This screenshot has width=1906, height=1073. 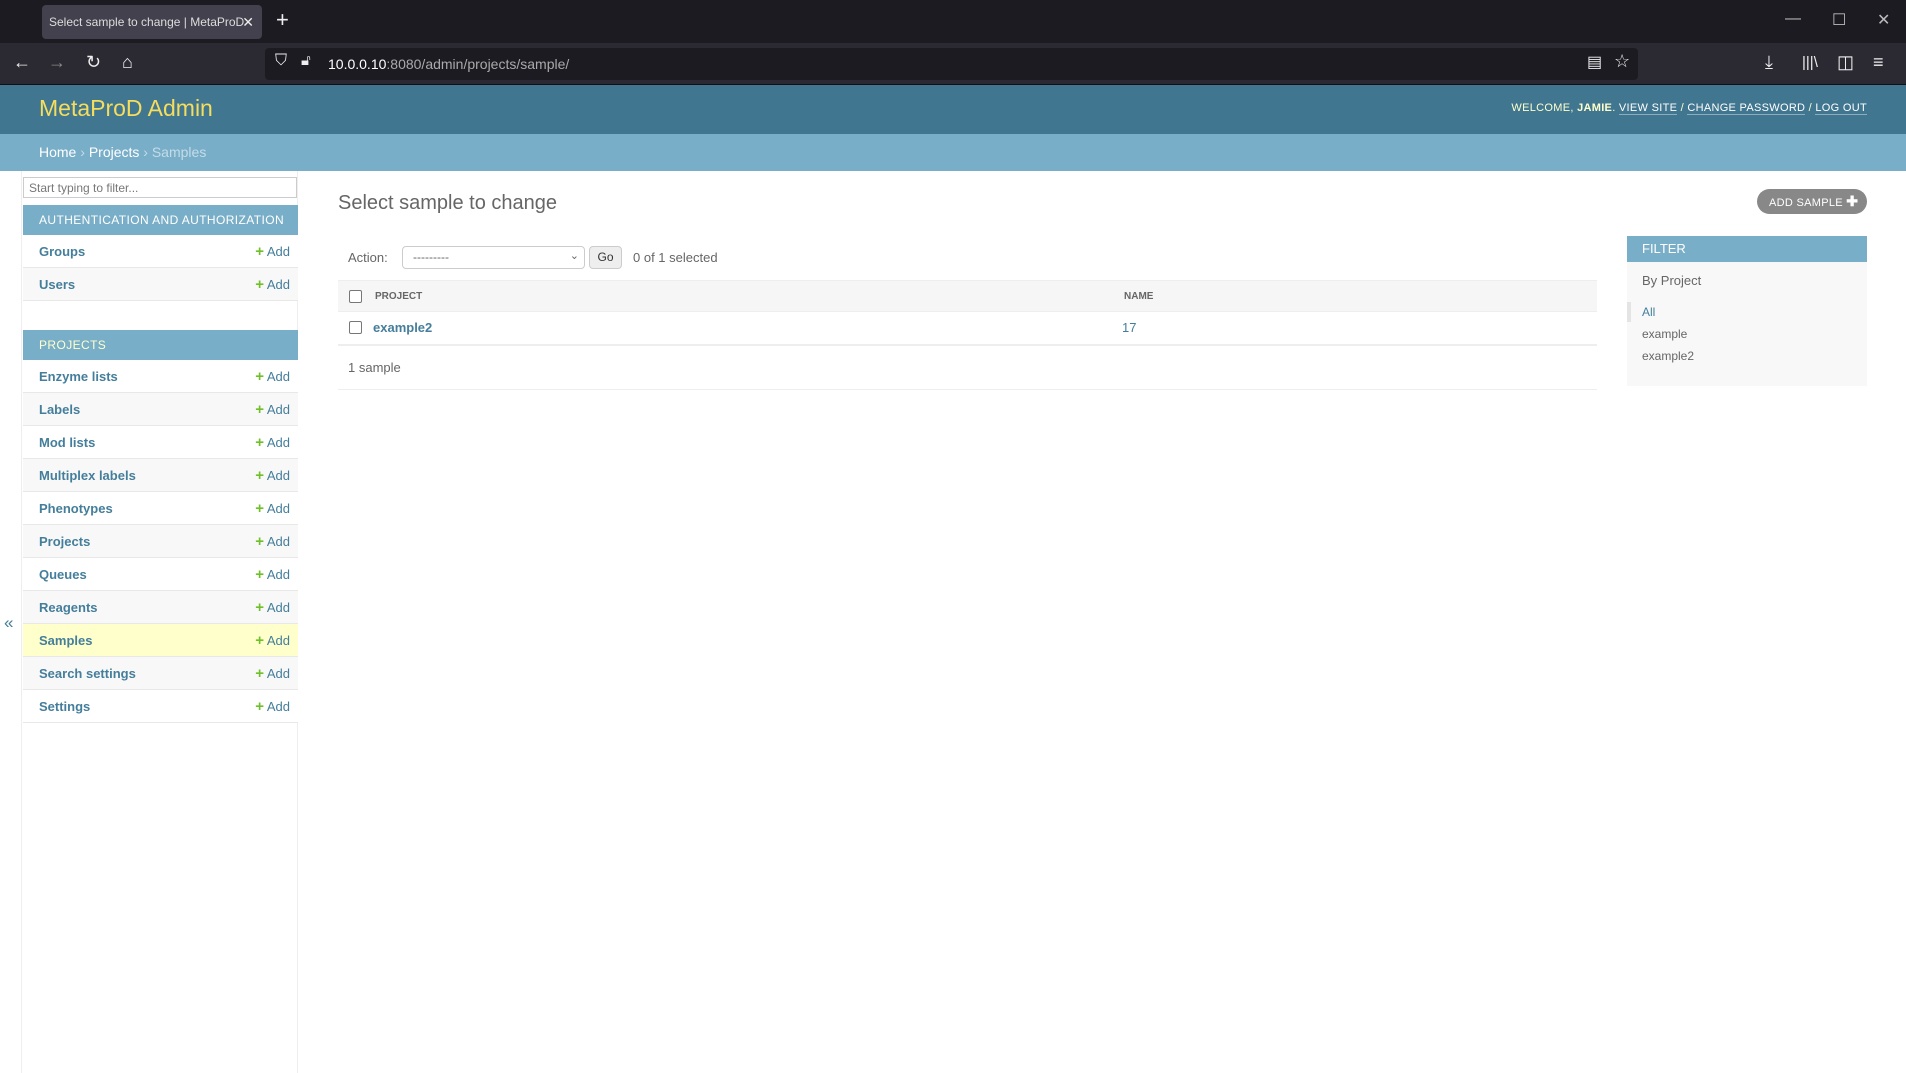 I want to click on menu-icon: ≡, so click(x=1878, y=62).